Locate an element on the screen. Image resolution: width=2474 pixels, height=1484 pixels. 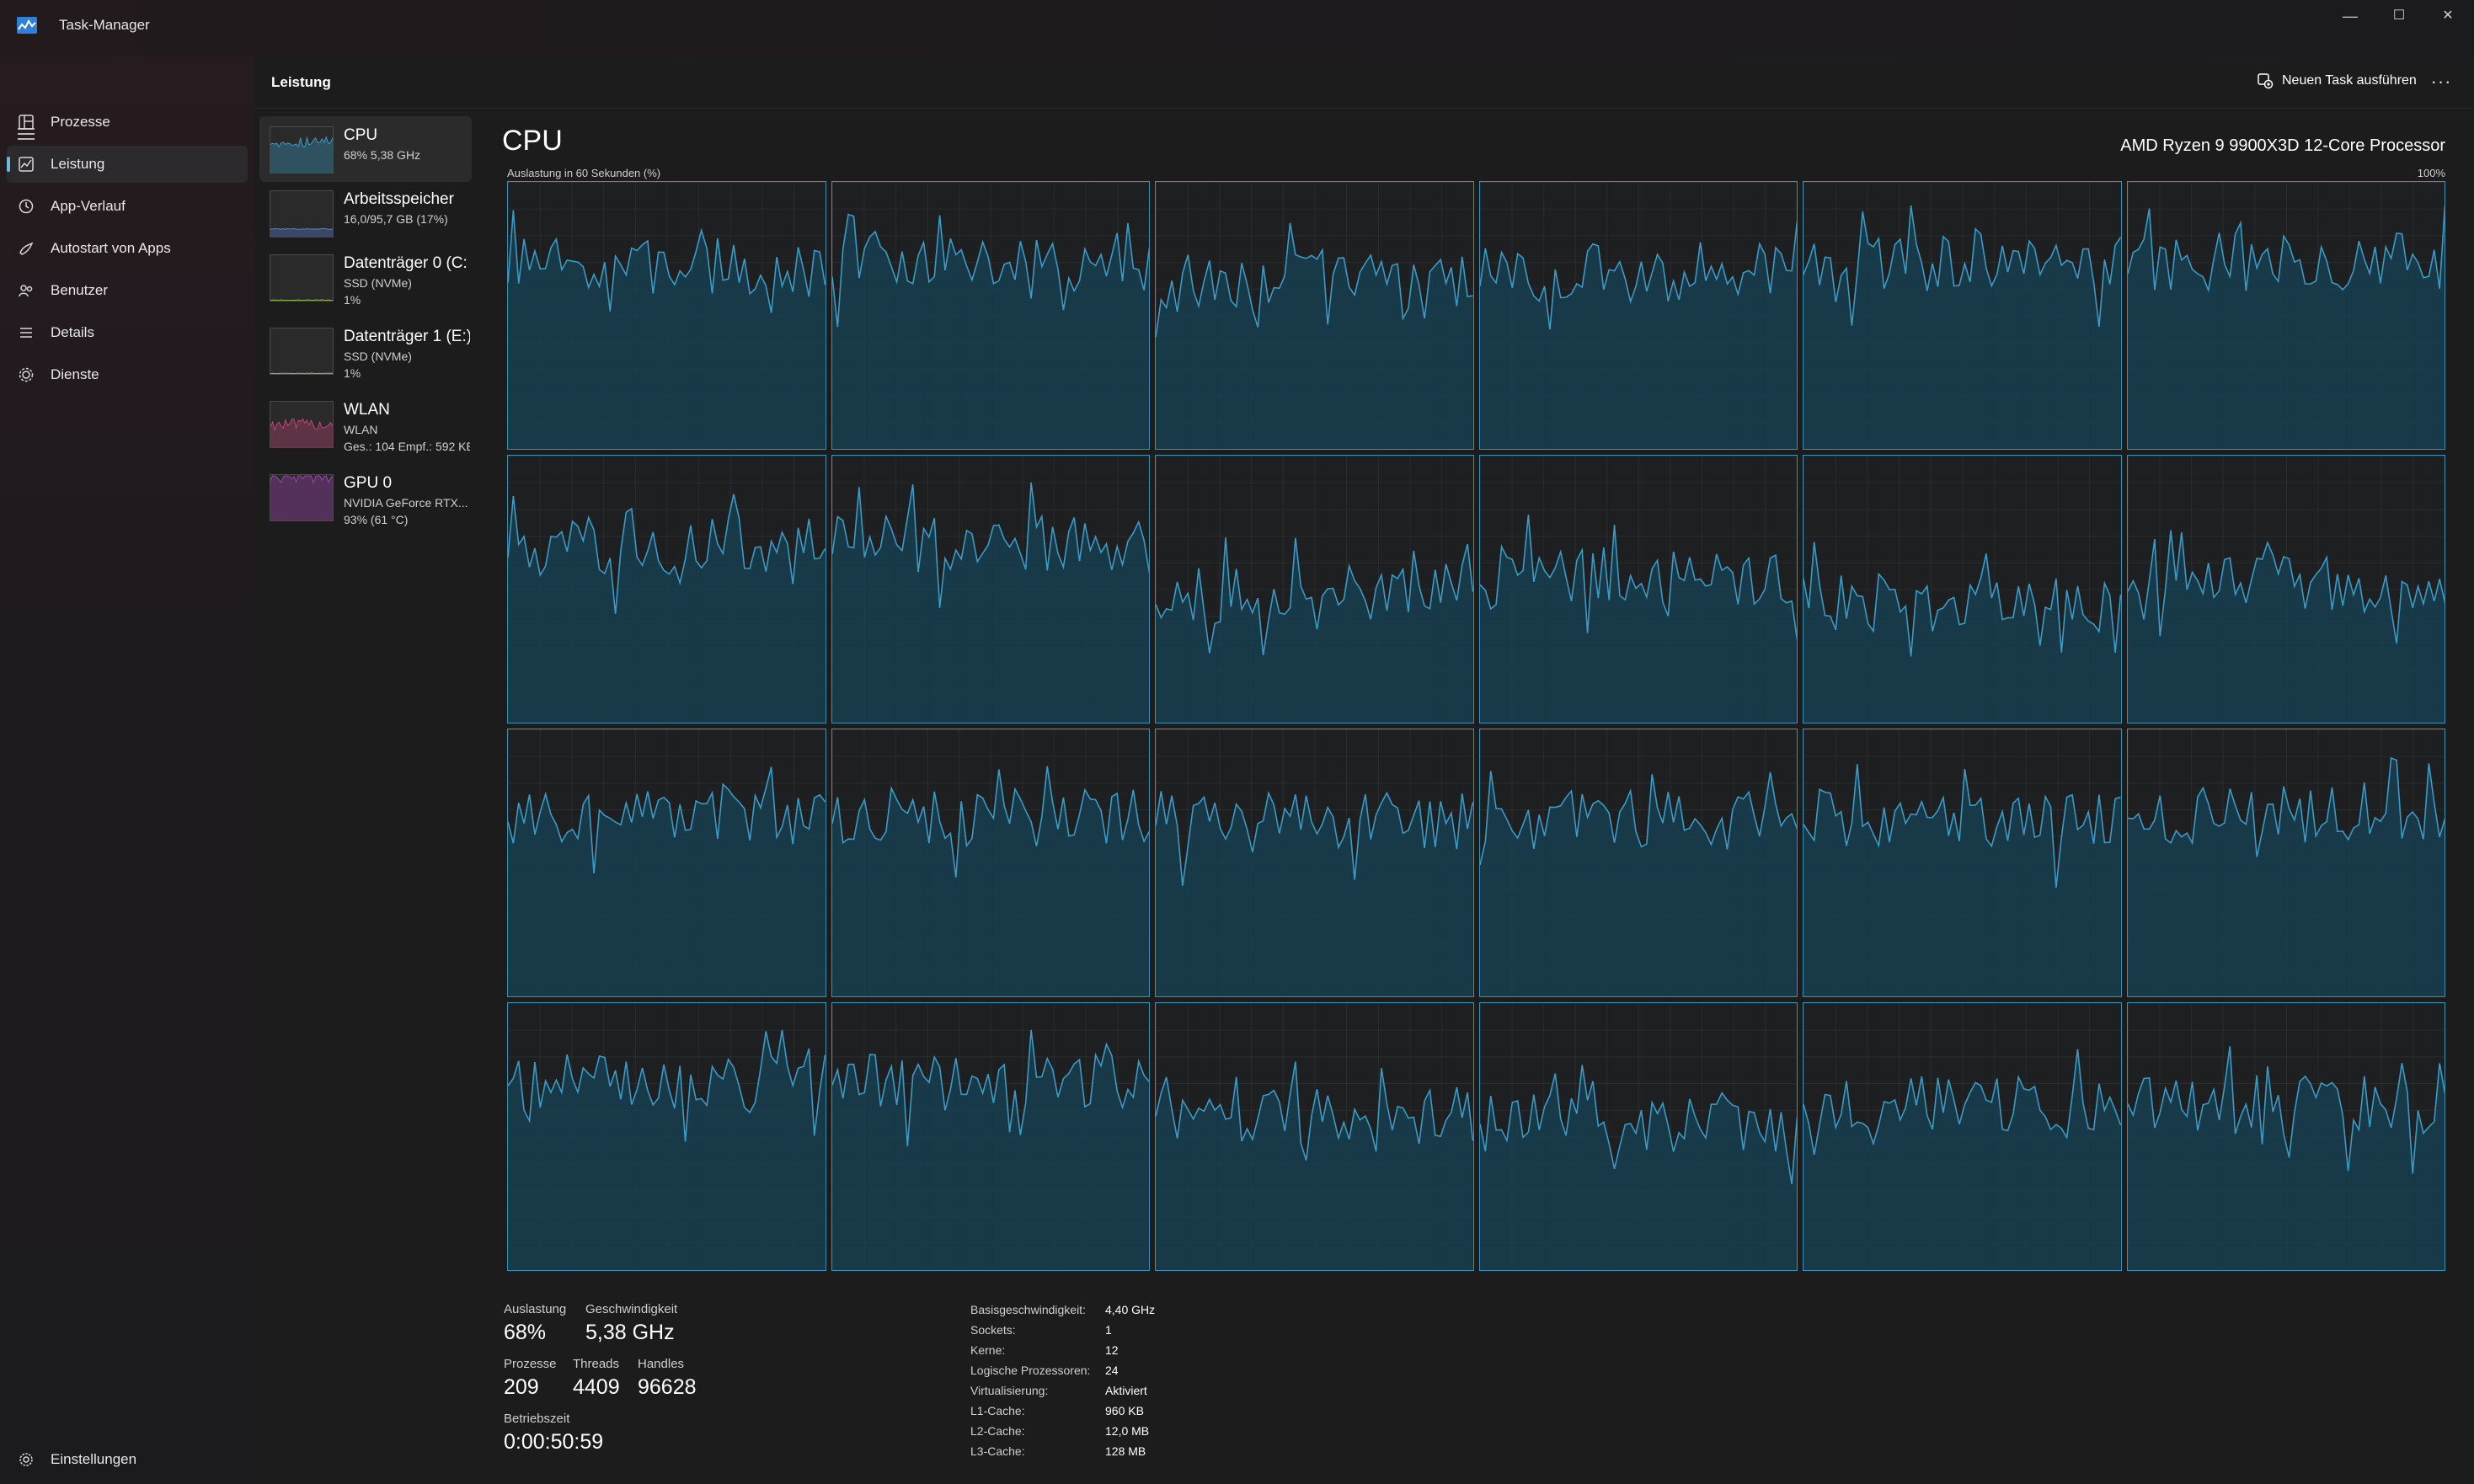
spec-value: 960 KB is located at coordinates (1124, 1411).